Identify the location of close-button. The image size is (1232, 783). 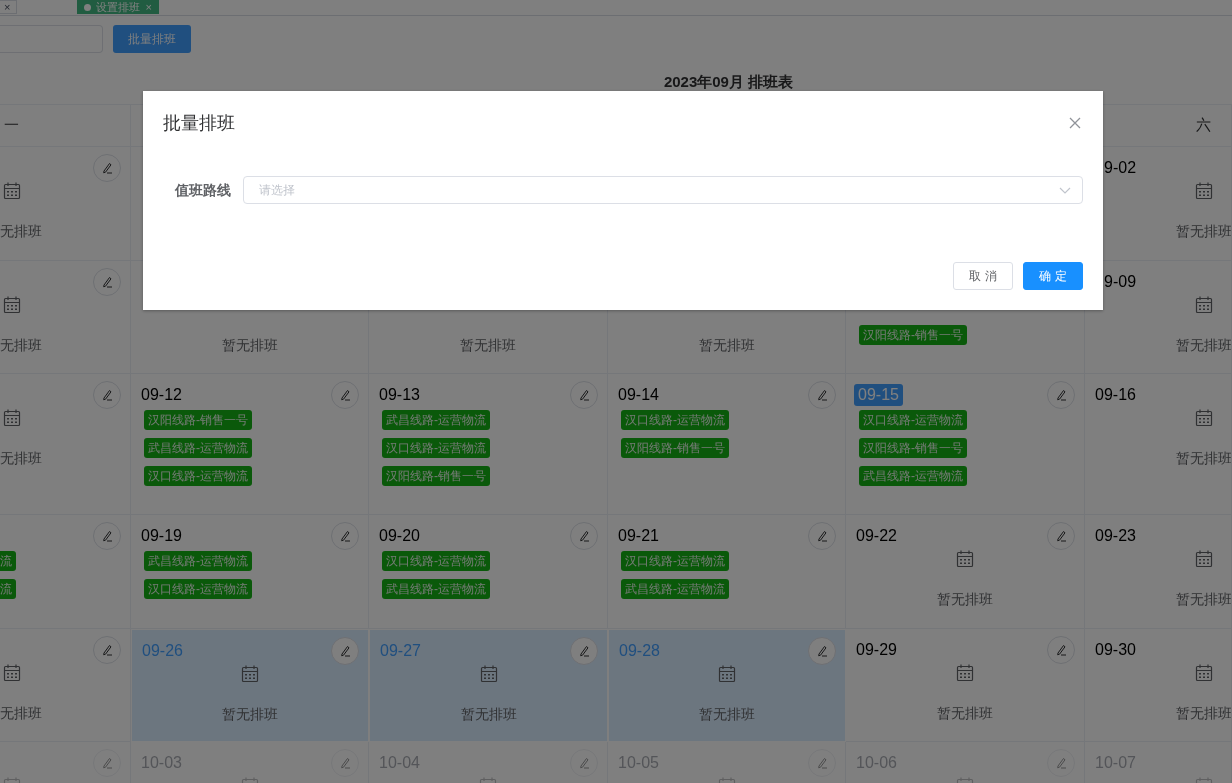
(1075, 123).